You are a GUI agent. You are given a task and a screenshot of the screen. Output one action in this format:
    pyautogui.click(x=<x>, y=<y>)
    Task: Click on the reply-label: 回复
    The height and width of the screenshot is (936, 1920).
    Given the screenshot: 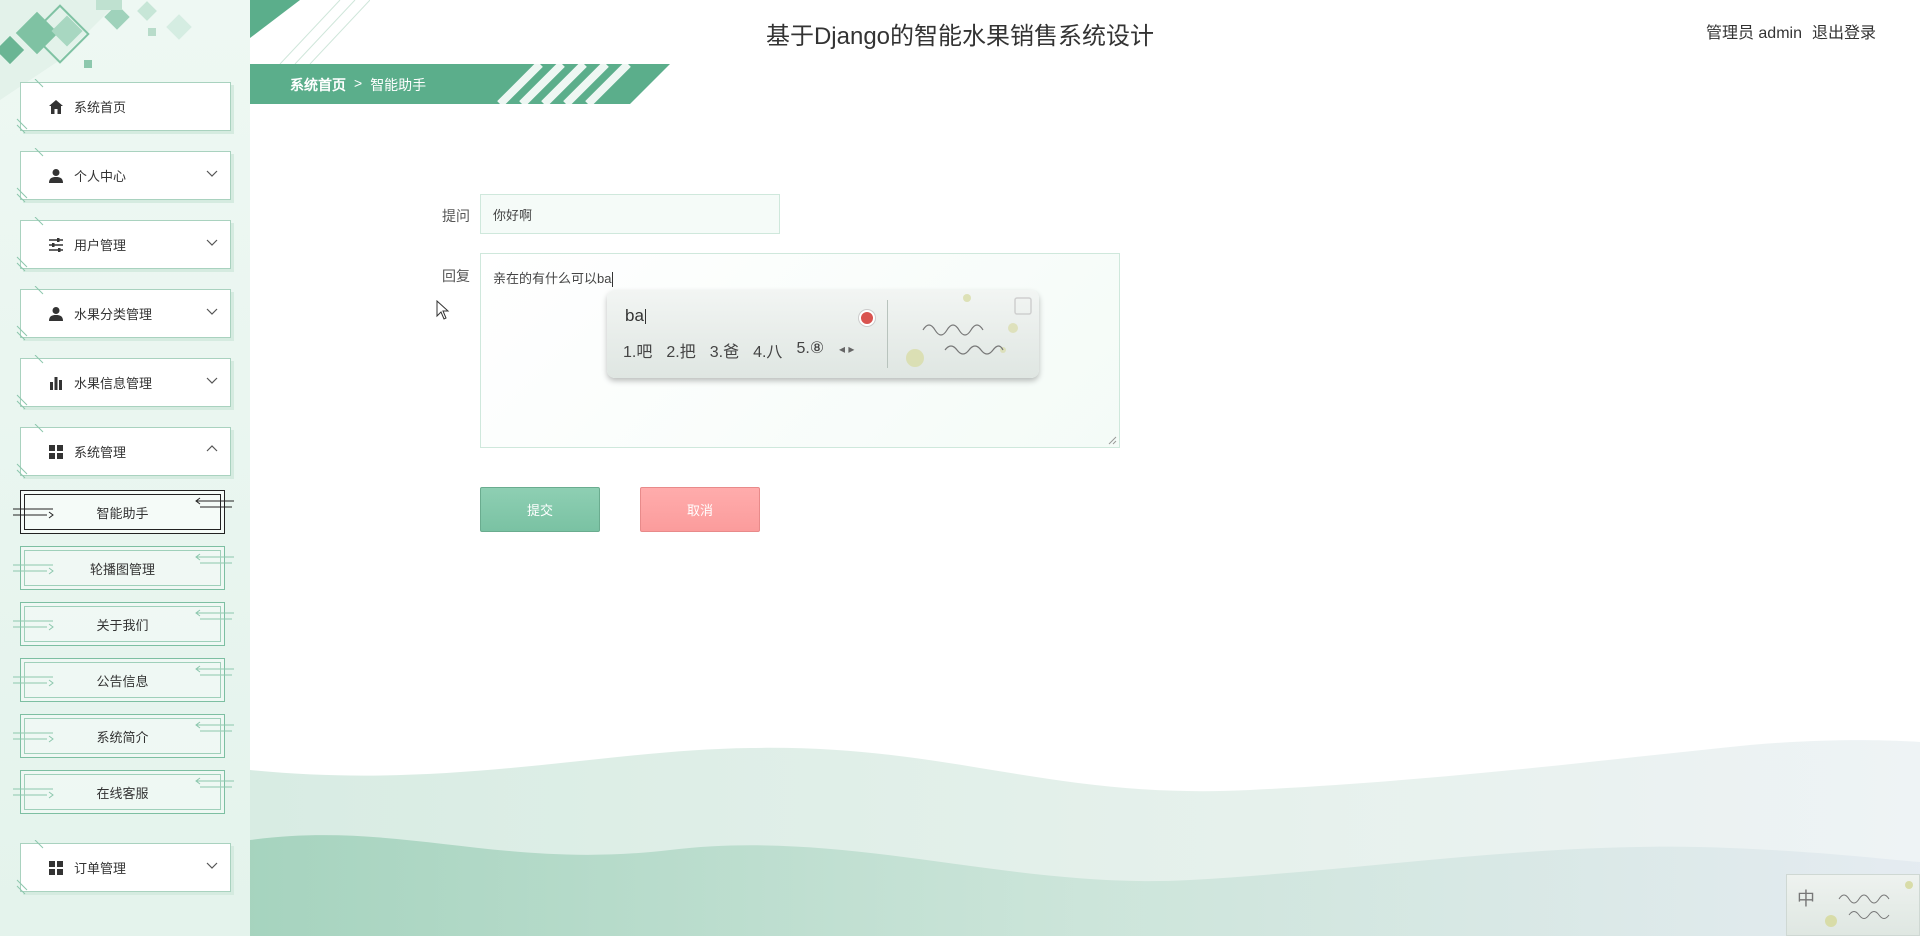 What is the action you would take?
    pyautogui.click(x=456, y=276)
    